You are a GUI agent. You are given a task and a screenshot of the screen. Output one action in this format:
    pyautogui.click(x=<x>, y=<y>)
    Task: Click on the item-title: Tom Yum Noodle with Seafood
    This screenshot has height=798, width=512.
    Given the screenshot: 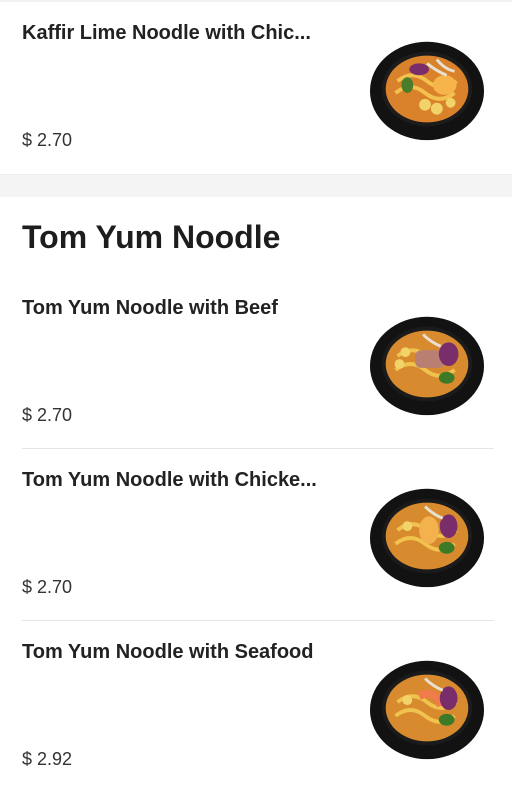 What is the action you would take?
    pyautogui.click(x=168, y=652)
    